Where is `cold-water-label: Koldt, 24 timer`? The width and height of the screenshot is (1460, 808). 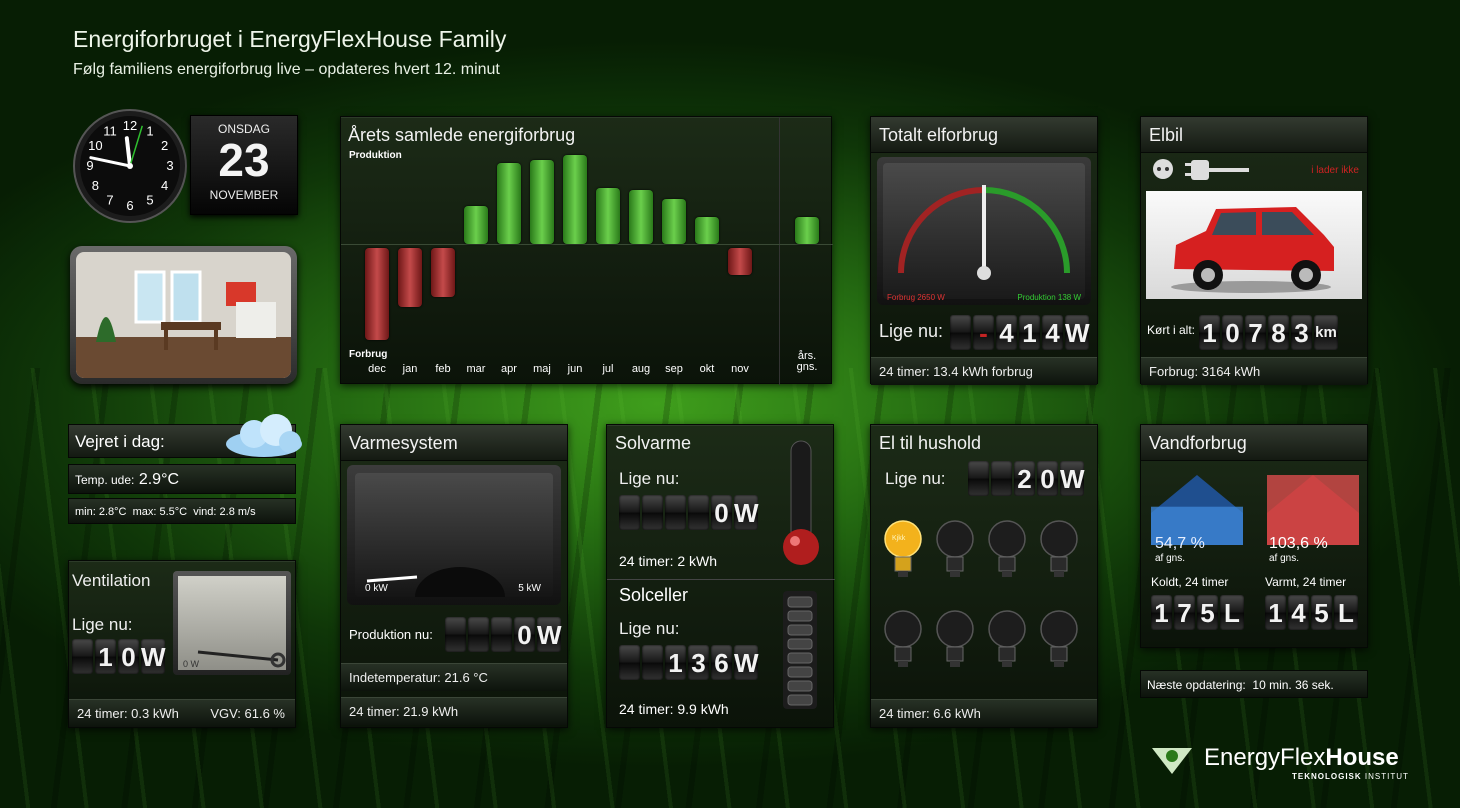 cold-water-label: Koldt, 24 timer is located at coordinates (1190, 582).